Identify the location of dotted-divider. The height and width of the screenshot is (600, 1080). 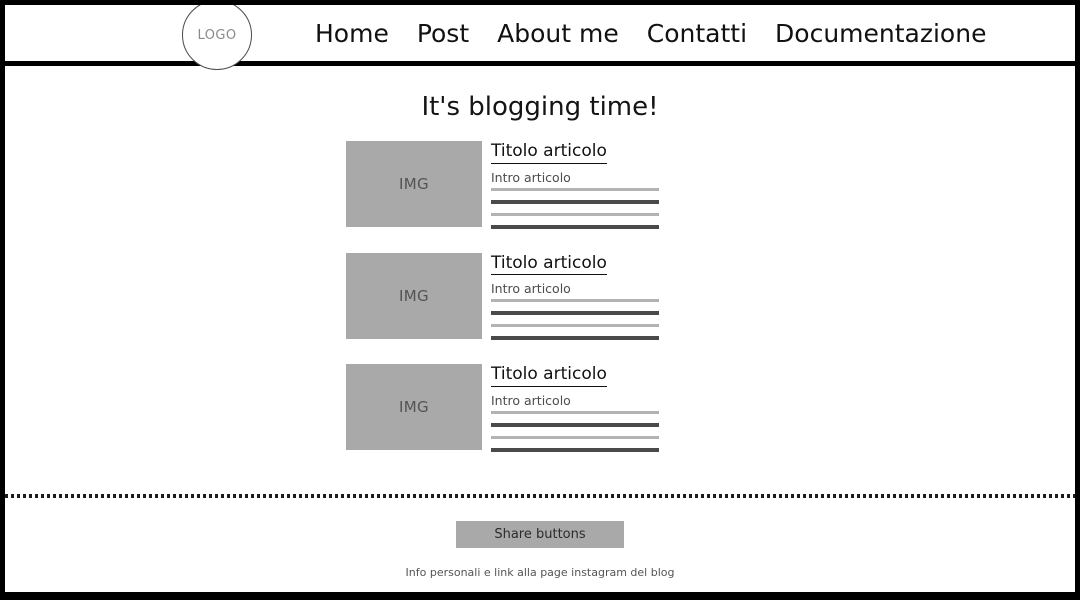
(540, 496).